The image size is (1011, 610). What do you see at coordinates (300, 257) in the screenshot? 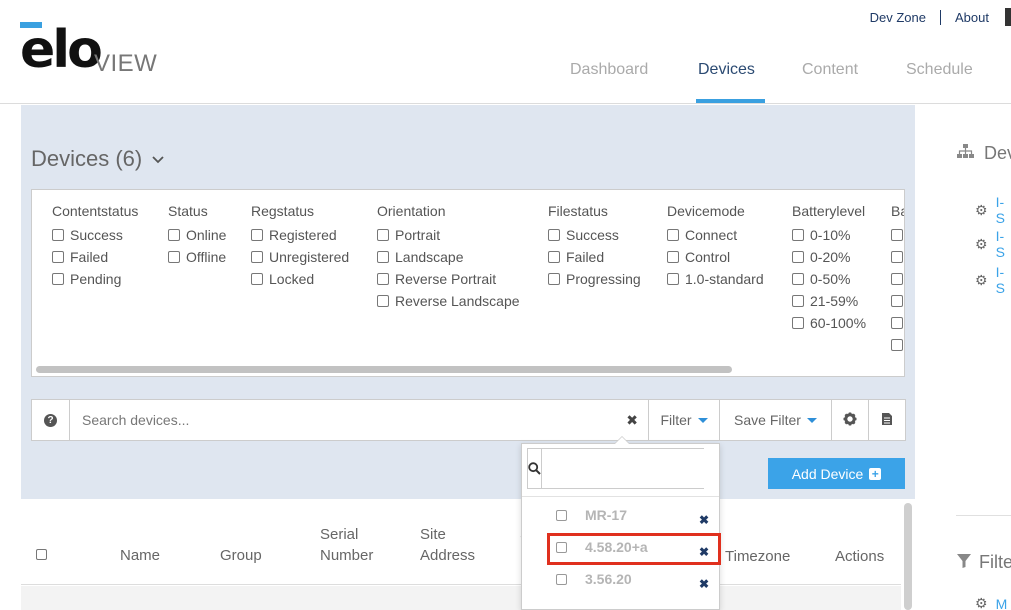
I see `filter-option: Unregistered` at bounding box center [300, 257].